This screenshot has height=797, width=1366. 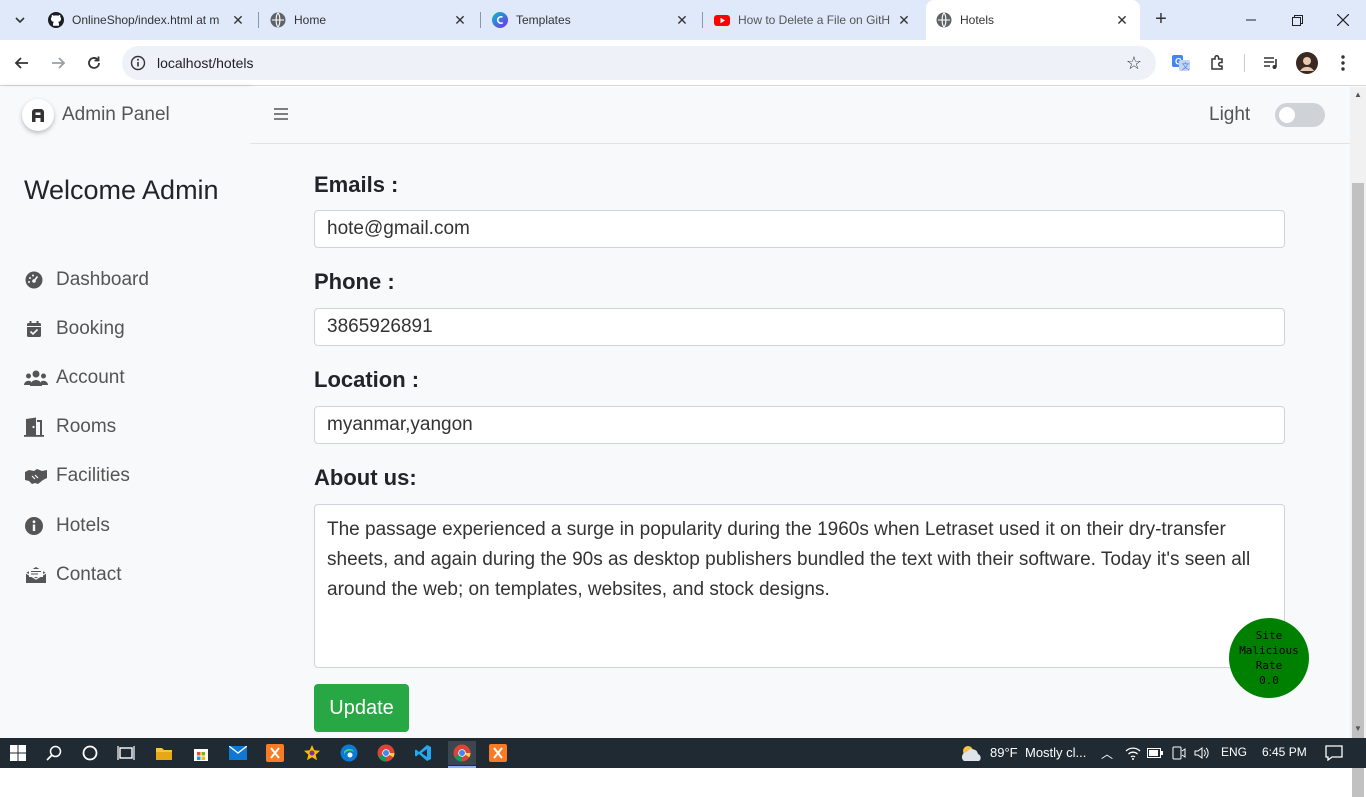 What do you see at coordinates (134, 575) in the screenshot?
I see `sidebar-item-contact: Contact` at bounding box center [134, 575].